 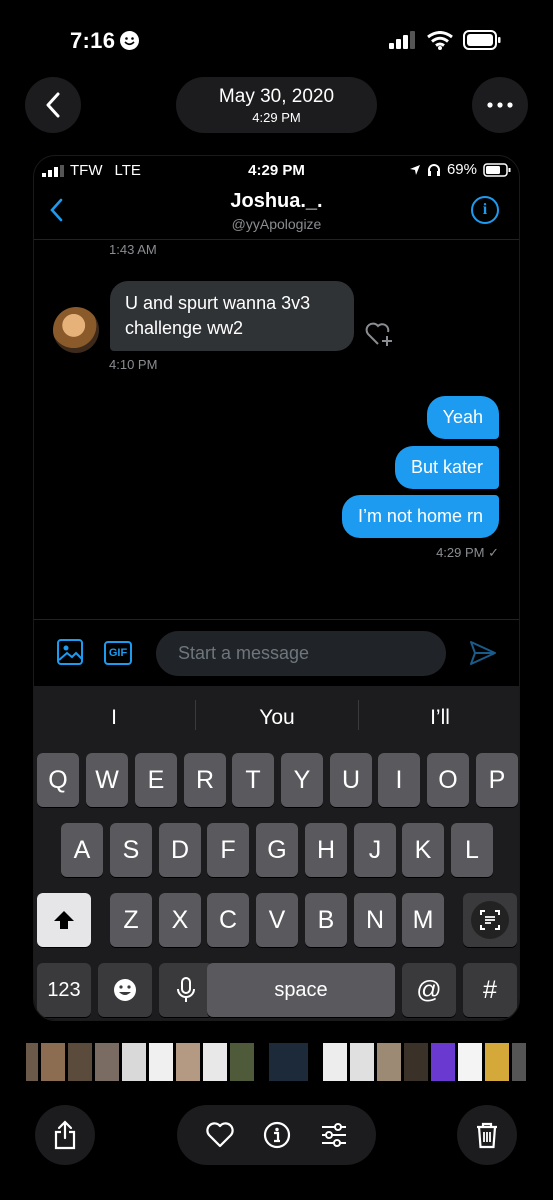 What do you see at coordinates (76, 330) in the screenshot?
I see `avatar` at bounding box center [76, 330].